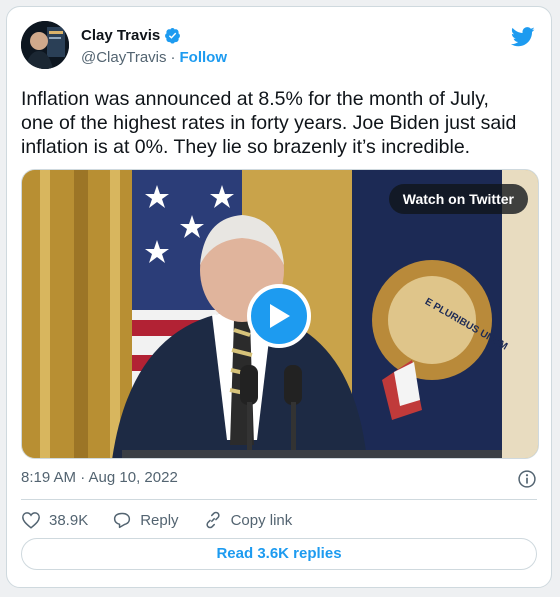 The height and width of the screenshot is (597, 560). Describe the element at coordinates (279, 481) in the screenshot. I see `tweet-meta: 8:19 AM · Aug 10, 2022` at that location.